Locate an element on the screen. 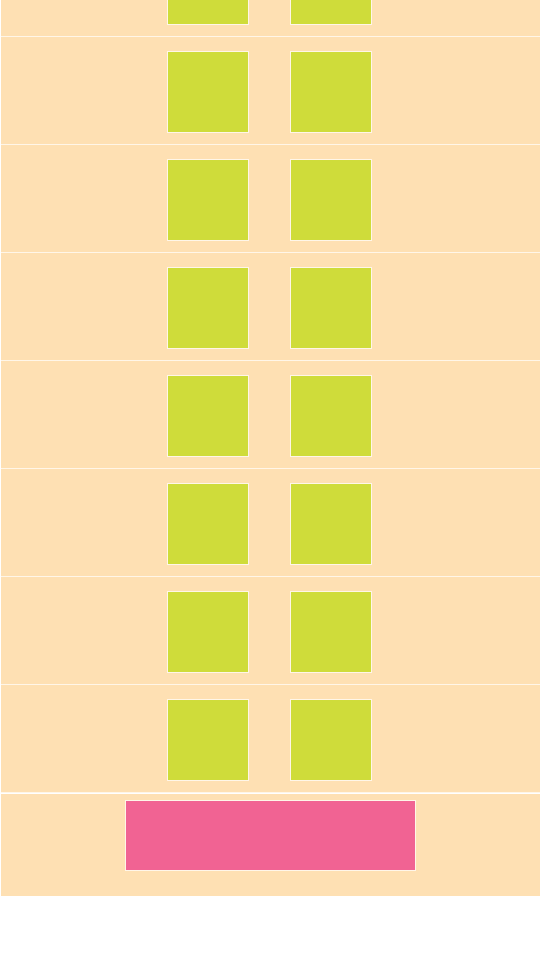 This screenshot has height=960, width=540. footer is located at coordinates (270, 845).